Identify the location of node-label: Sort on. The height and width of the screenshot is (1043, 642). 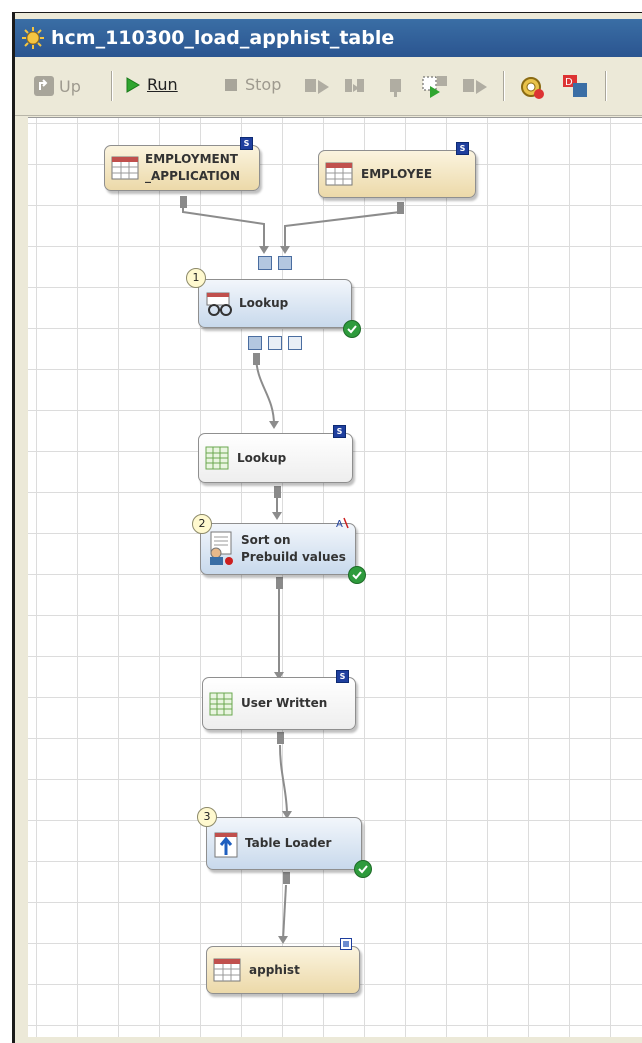
(266, 540).